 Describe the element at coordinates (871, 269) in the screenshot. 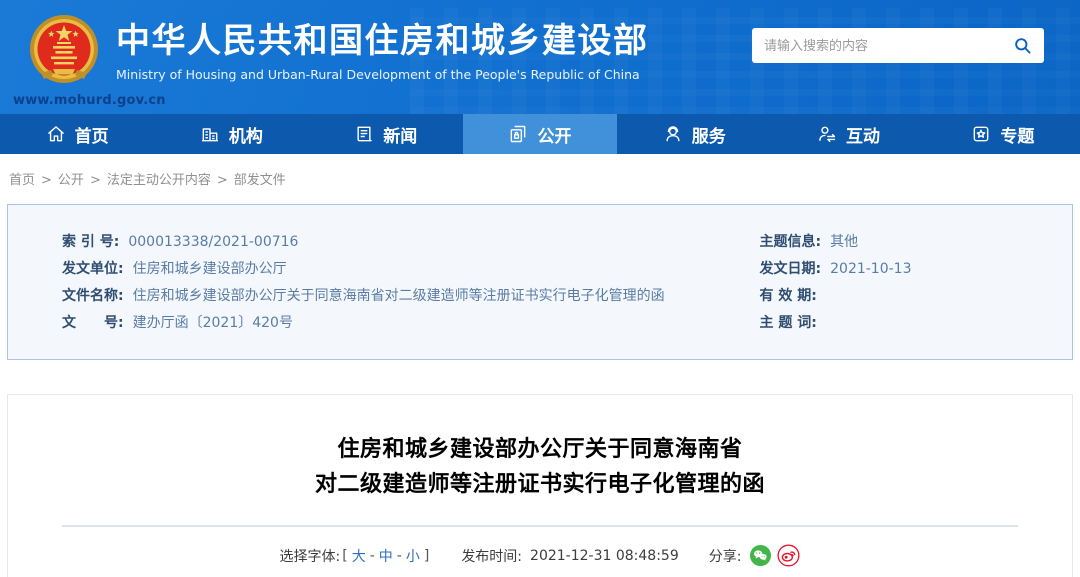

I see `meta-value: 2021-10-13` at that location.